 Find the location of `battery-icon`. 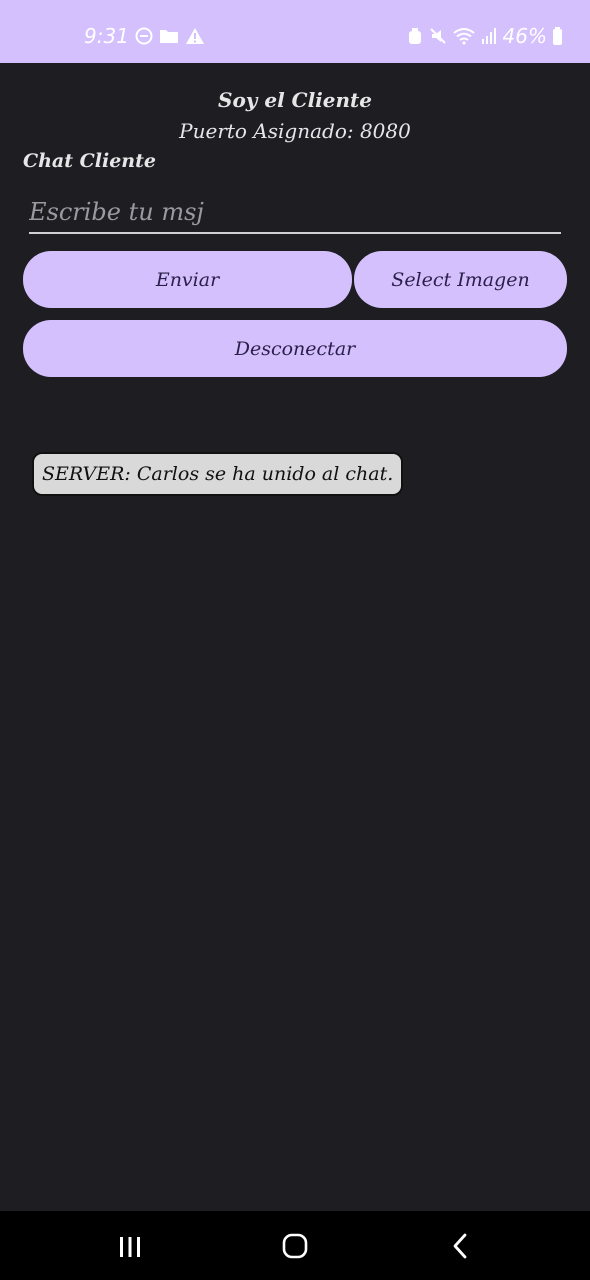

battery-icon is located at coordinates (557, 36).